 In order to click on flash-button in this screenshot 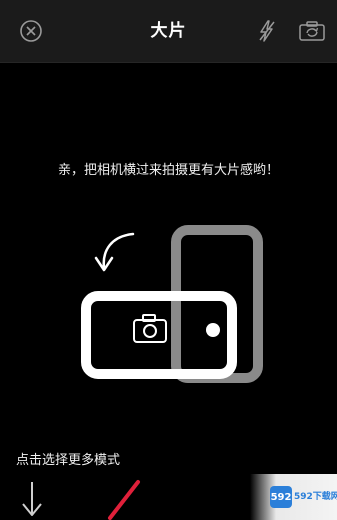, I will do `click(267, 31)`.